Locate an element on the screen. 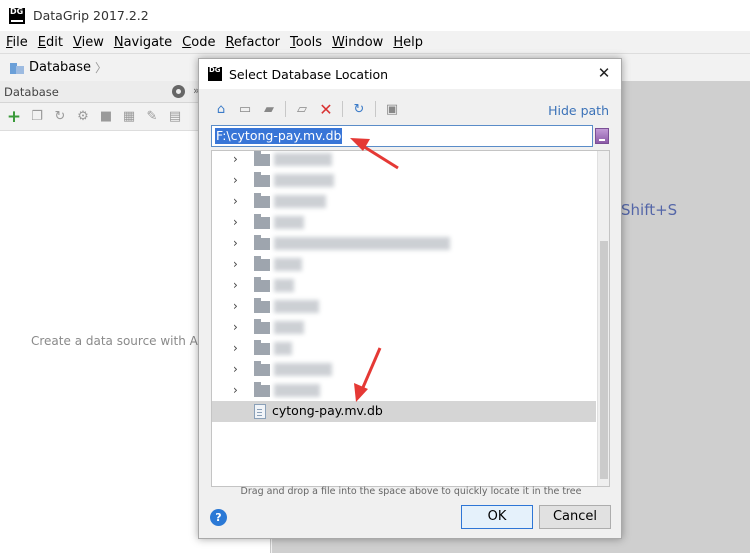  vertical-scrollbar is located at coordinates (603, 318).